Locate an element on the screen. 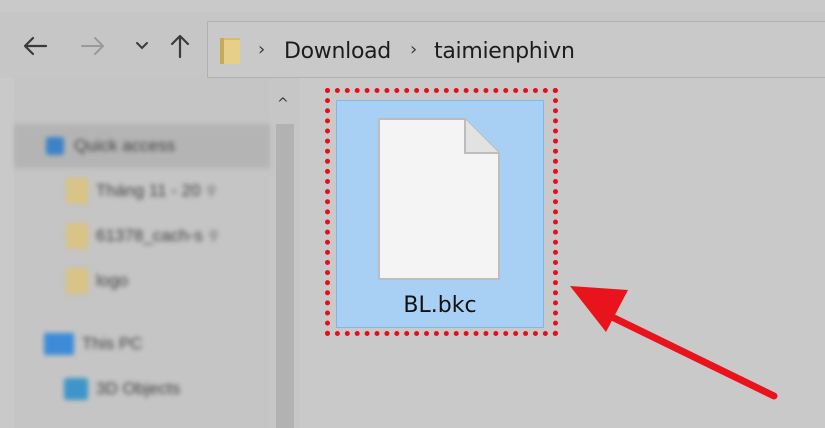  scroll-up-icon: ^ is located at coordinates (283, 104).